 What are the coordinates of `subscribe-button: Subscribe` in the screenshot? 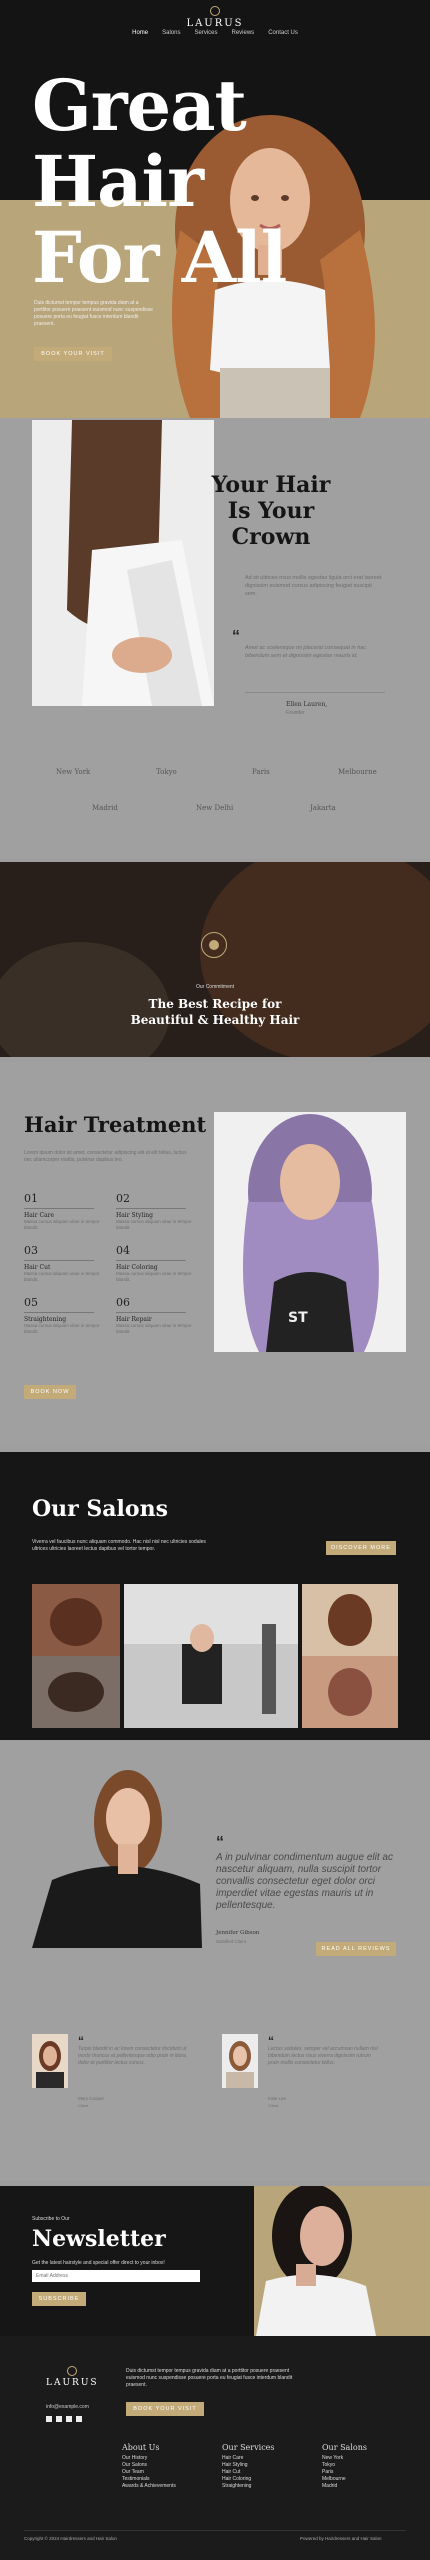 It's located at (59, 2299).